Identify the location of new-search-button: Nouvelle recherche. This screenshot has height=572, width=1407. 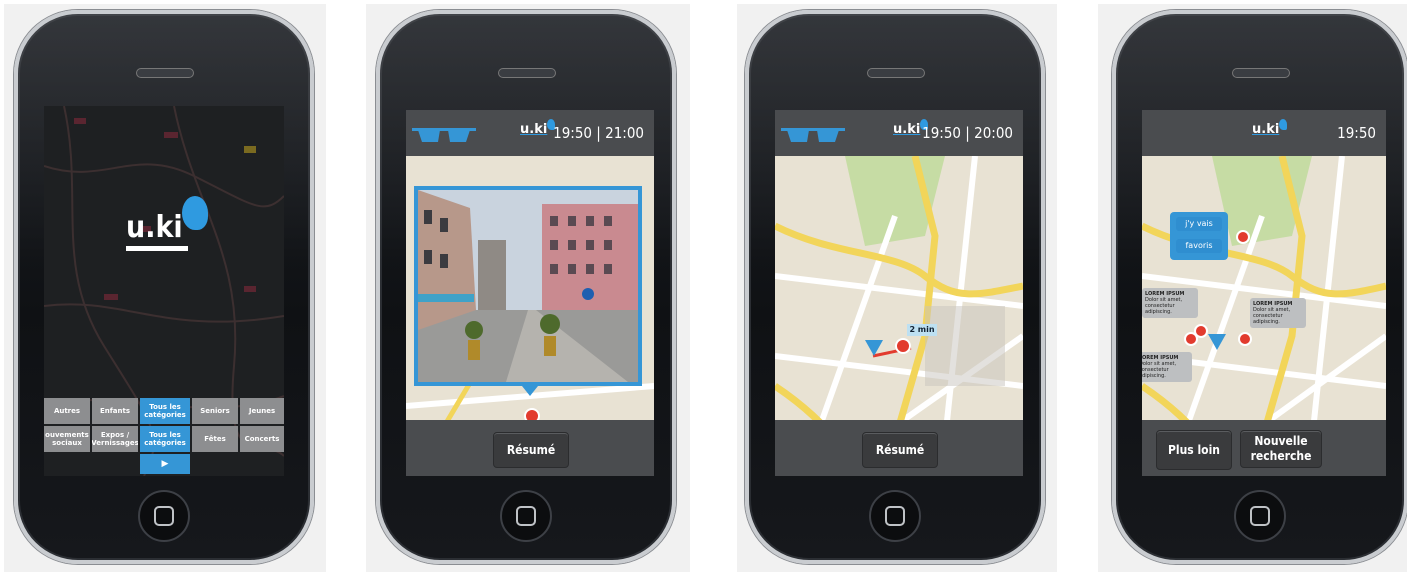
(1281, 449).